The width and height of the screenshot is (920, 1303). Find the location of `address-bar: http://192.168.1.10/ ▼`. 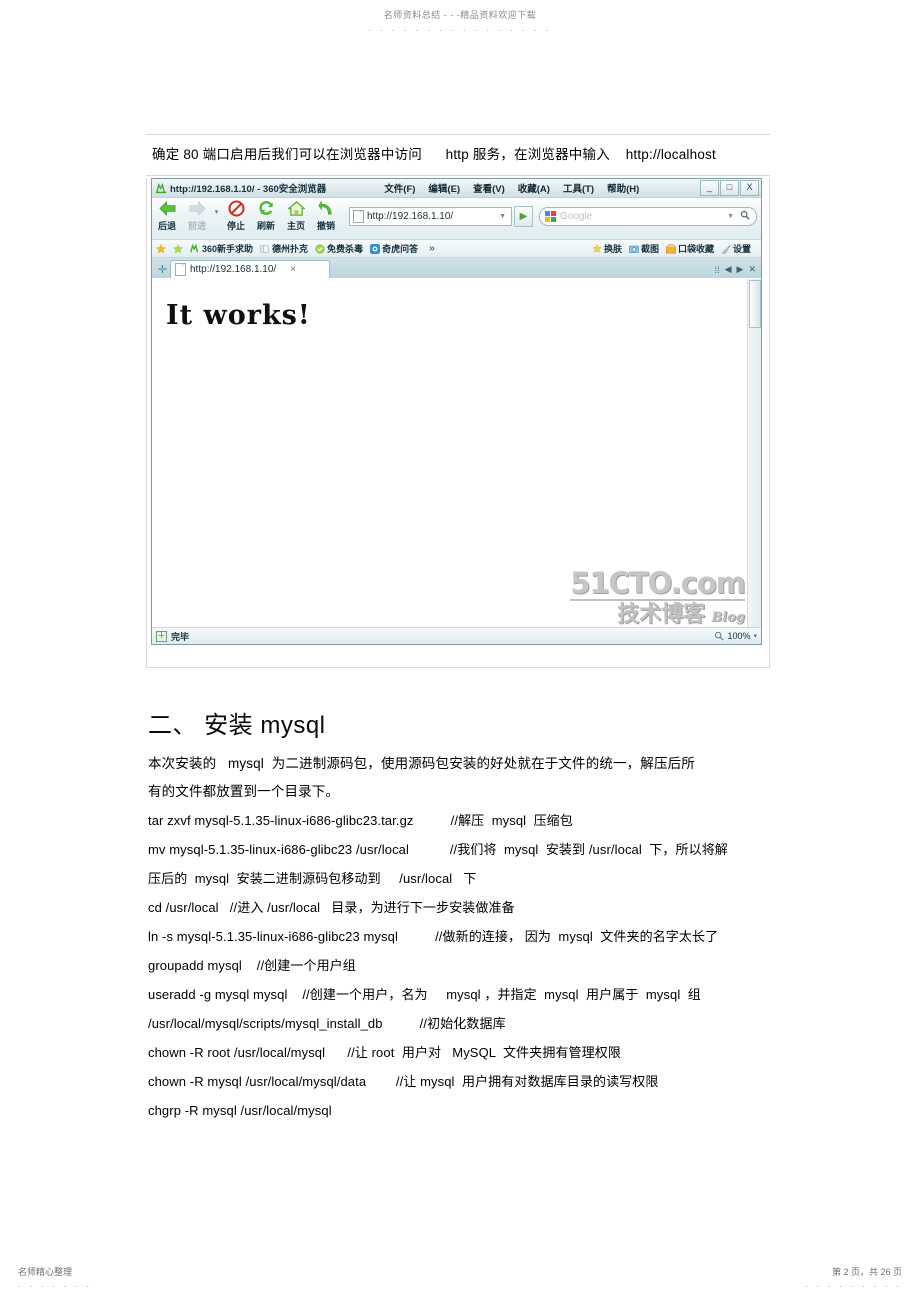

address-bar: http://192.168.1.10/ ▼ is located at coordinates (430, 216).